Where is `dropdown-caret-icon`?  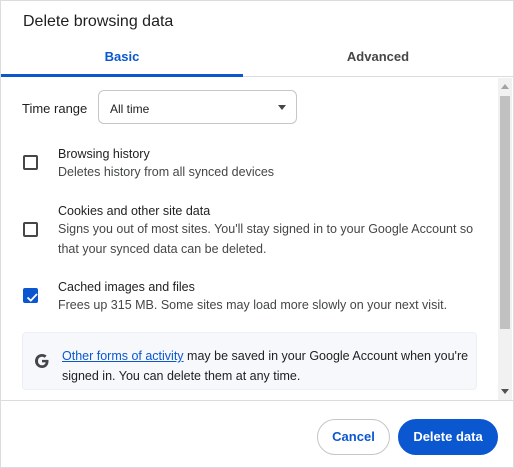
dropdown-caret-icon is located at coordinates (282, 107).